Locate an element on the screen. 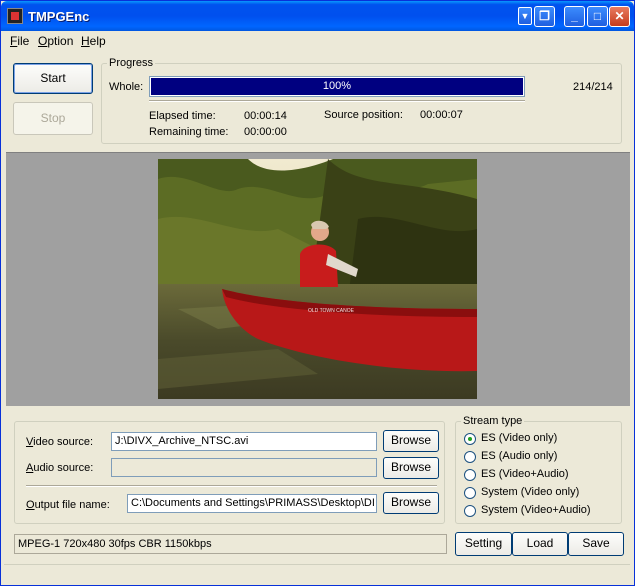  maximize-button: □ is located at coordinates (597, 16).